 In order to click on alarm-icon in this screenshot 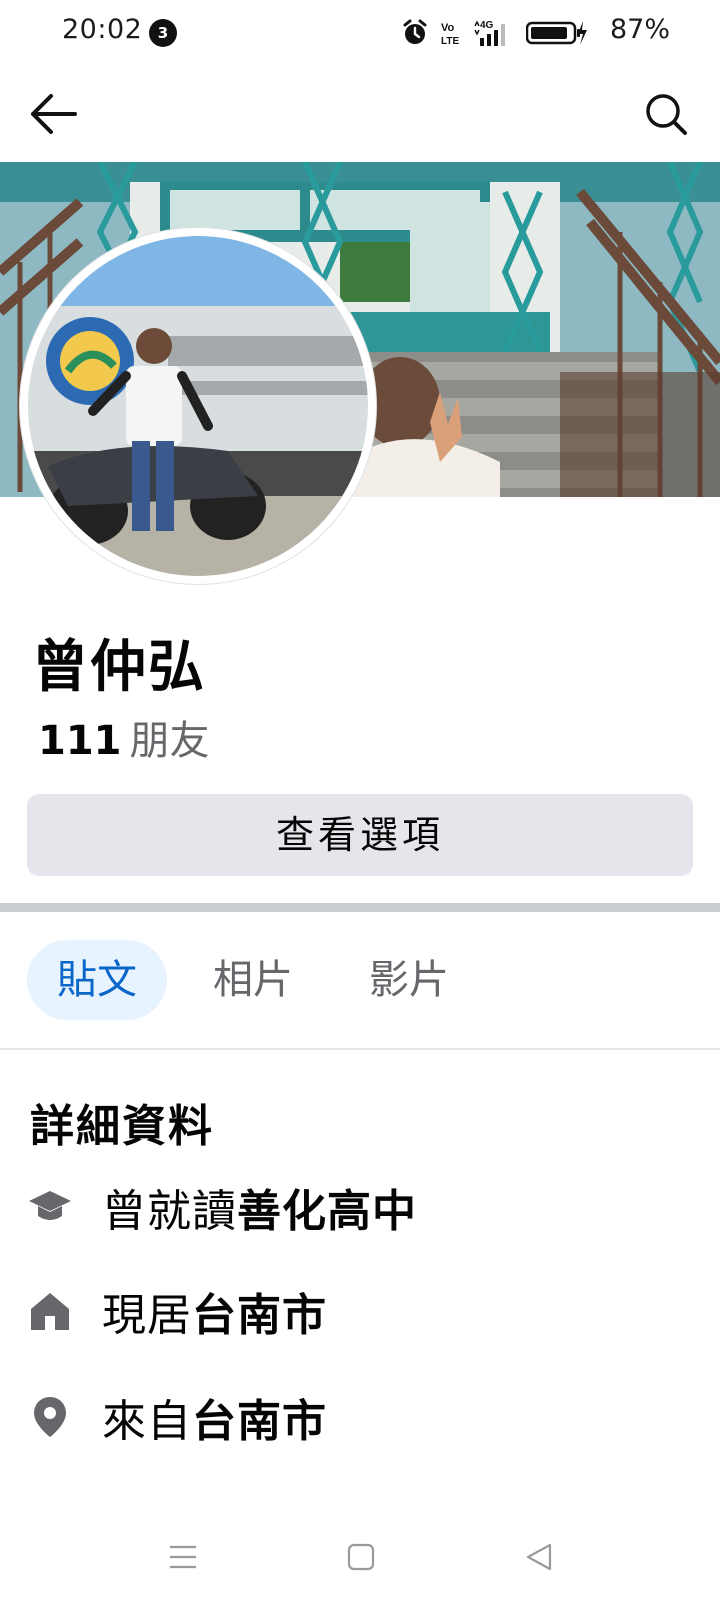, I will do `click(415, 31)`.